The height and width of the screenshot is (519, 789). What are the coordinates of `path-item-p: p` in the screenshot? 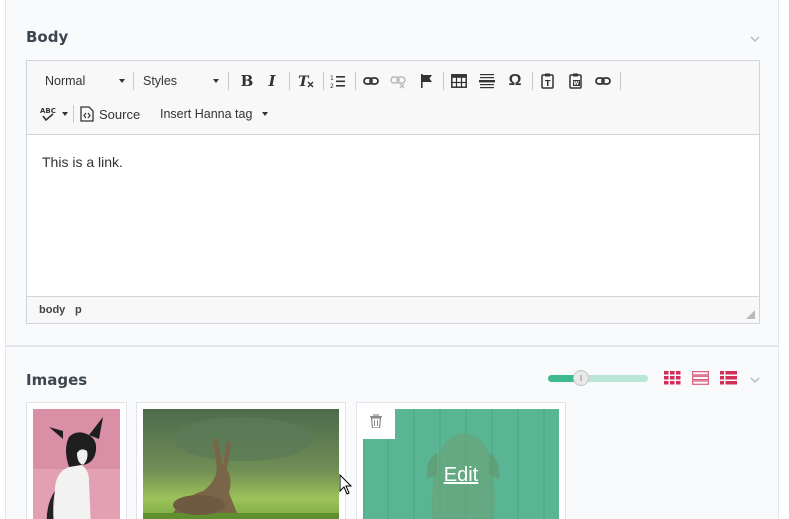 It's located at (78, 310).